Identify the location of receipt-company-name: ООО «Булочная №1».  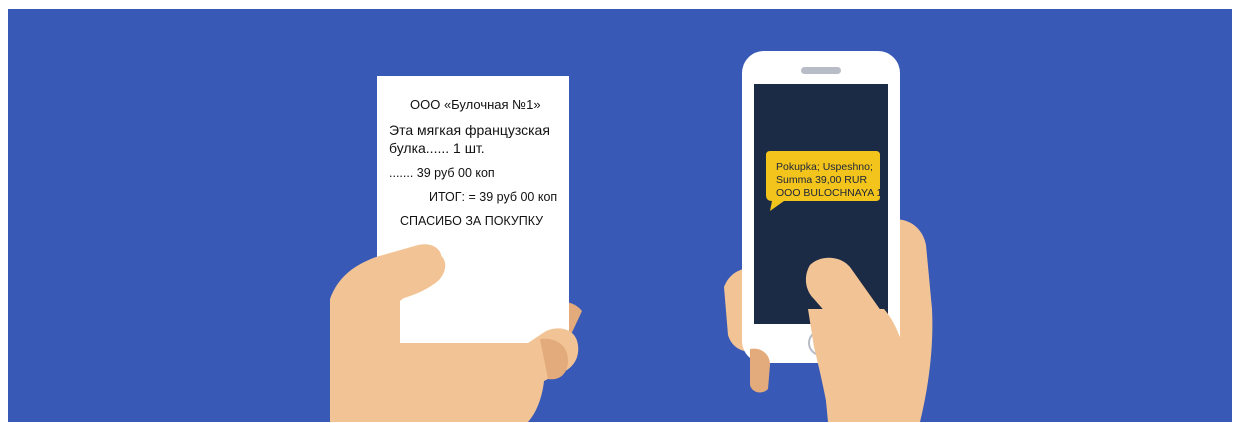
(475, 104).